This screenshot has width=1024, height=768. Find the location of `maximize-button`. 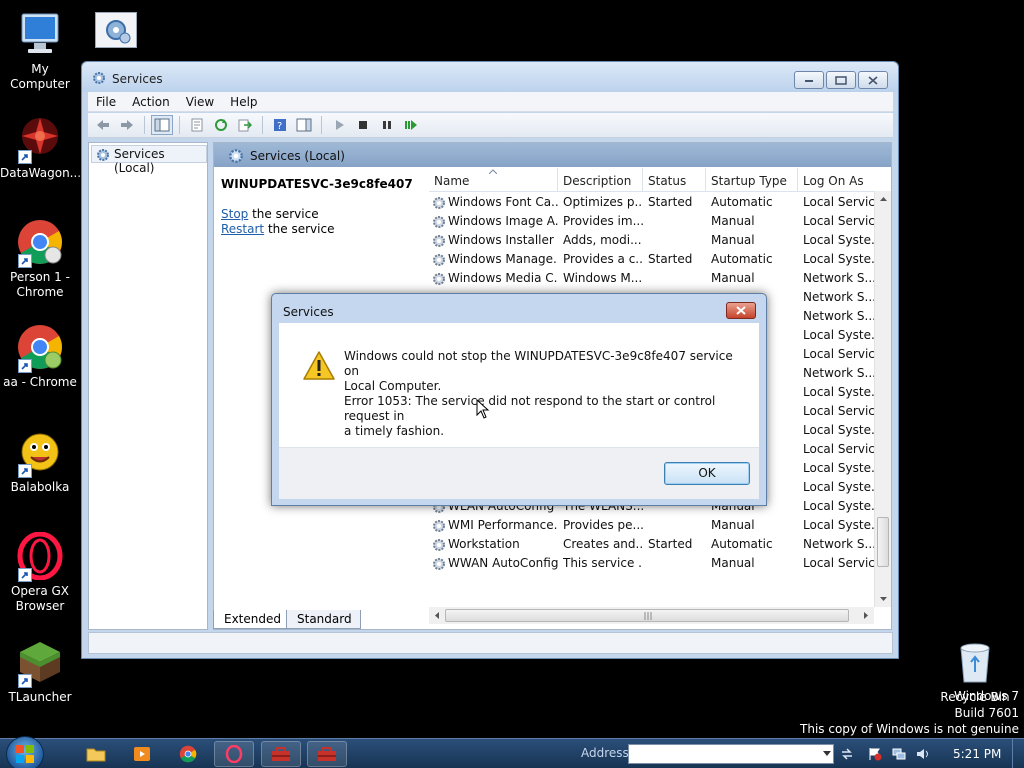

maximize-button is located at coordinates (841, 80).